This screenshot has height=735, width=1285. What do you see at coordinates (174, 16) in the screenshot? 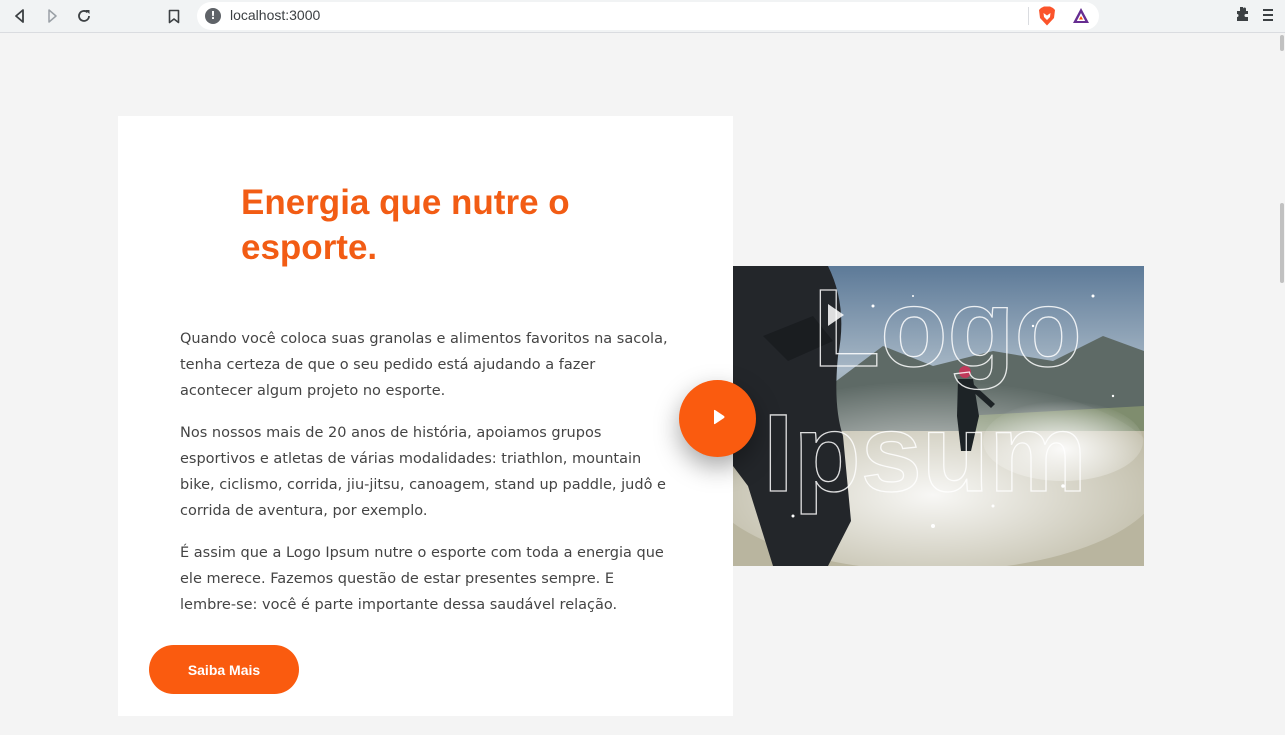
I see `bookmark-icon` at bounding box center [174, 16].